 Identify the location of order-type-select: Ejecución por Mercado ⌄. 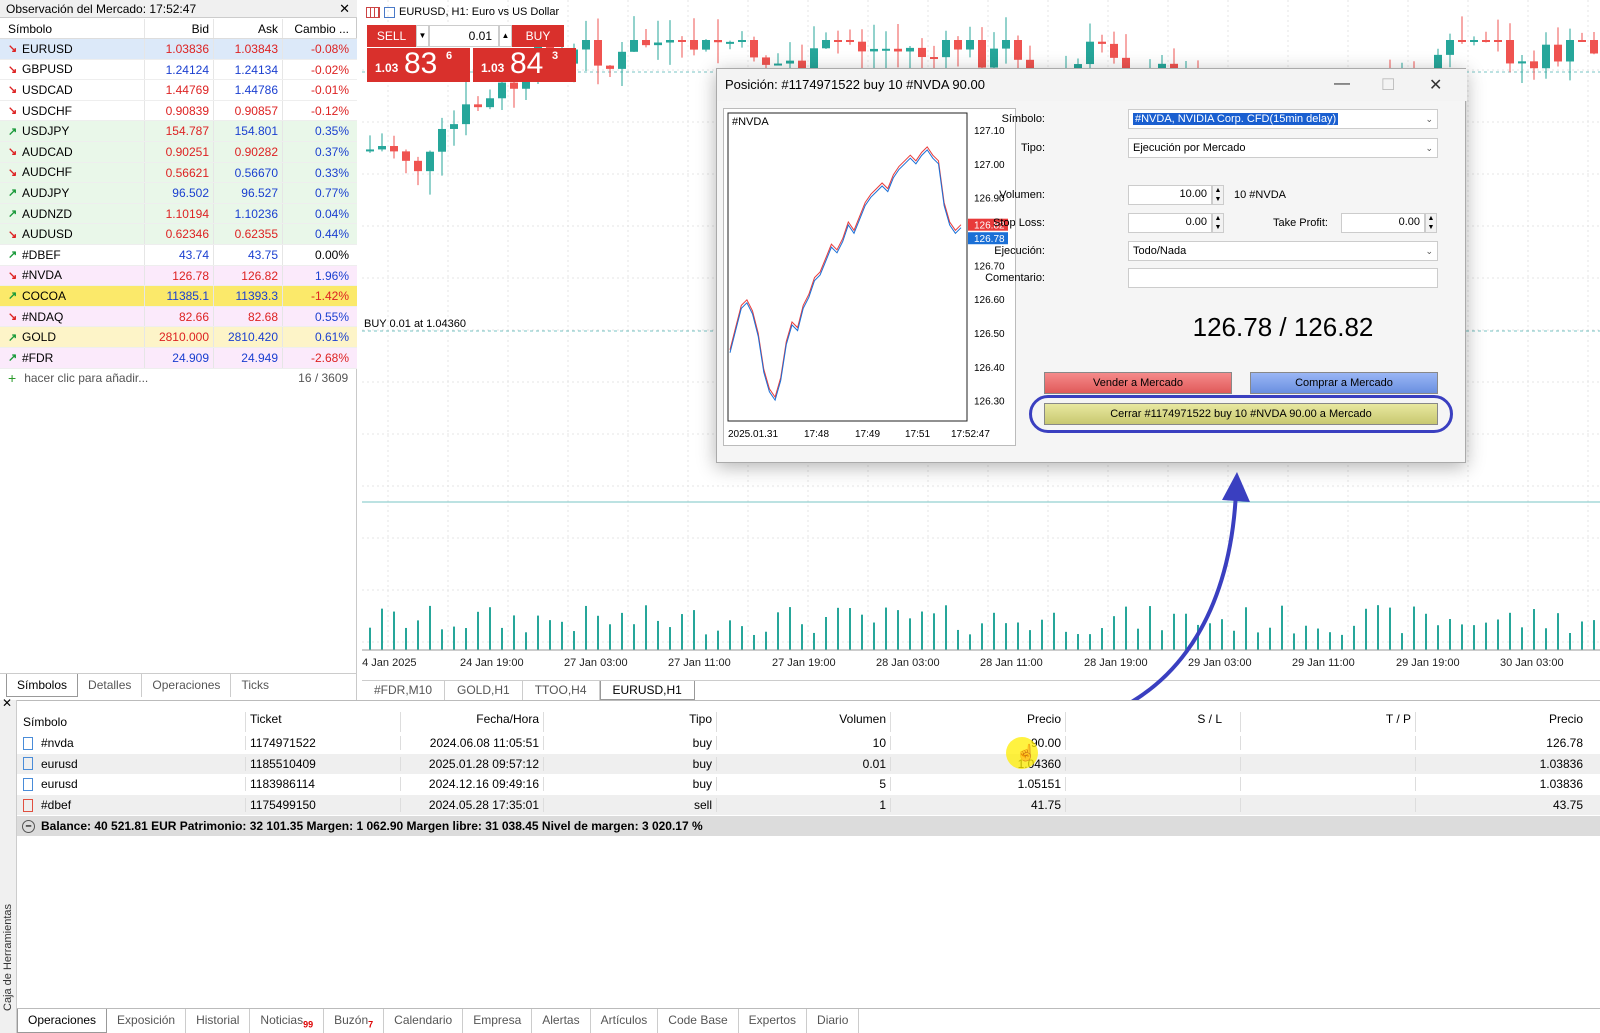
(1283, 148).